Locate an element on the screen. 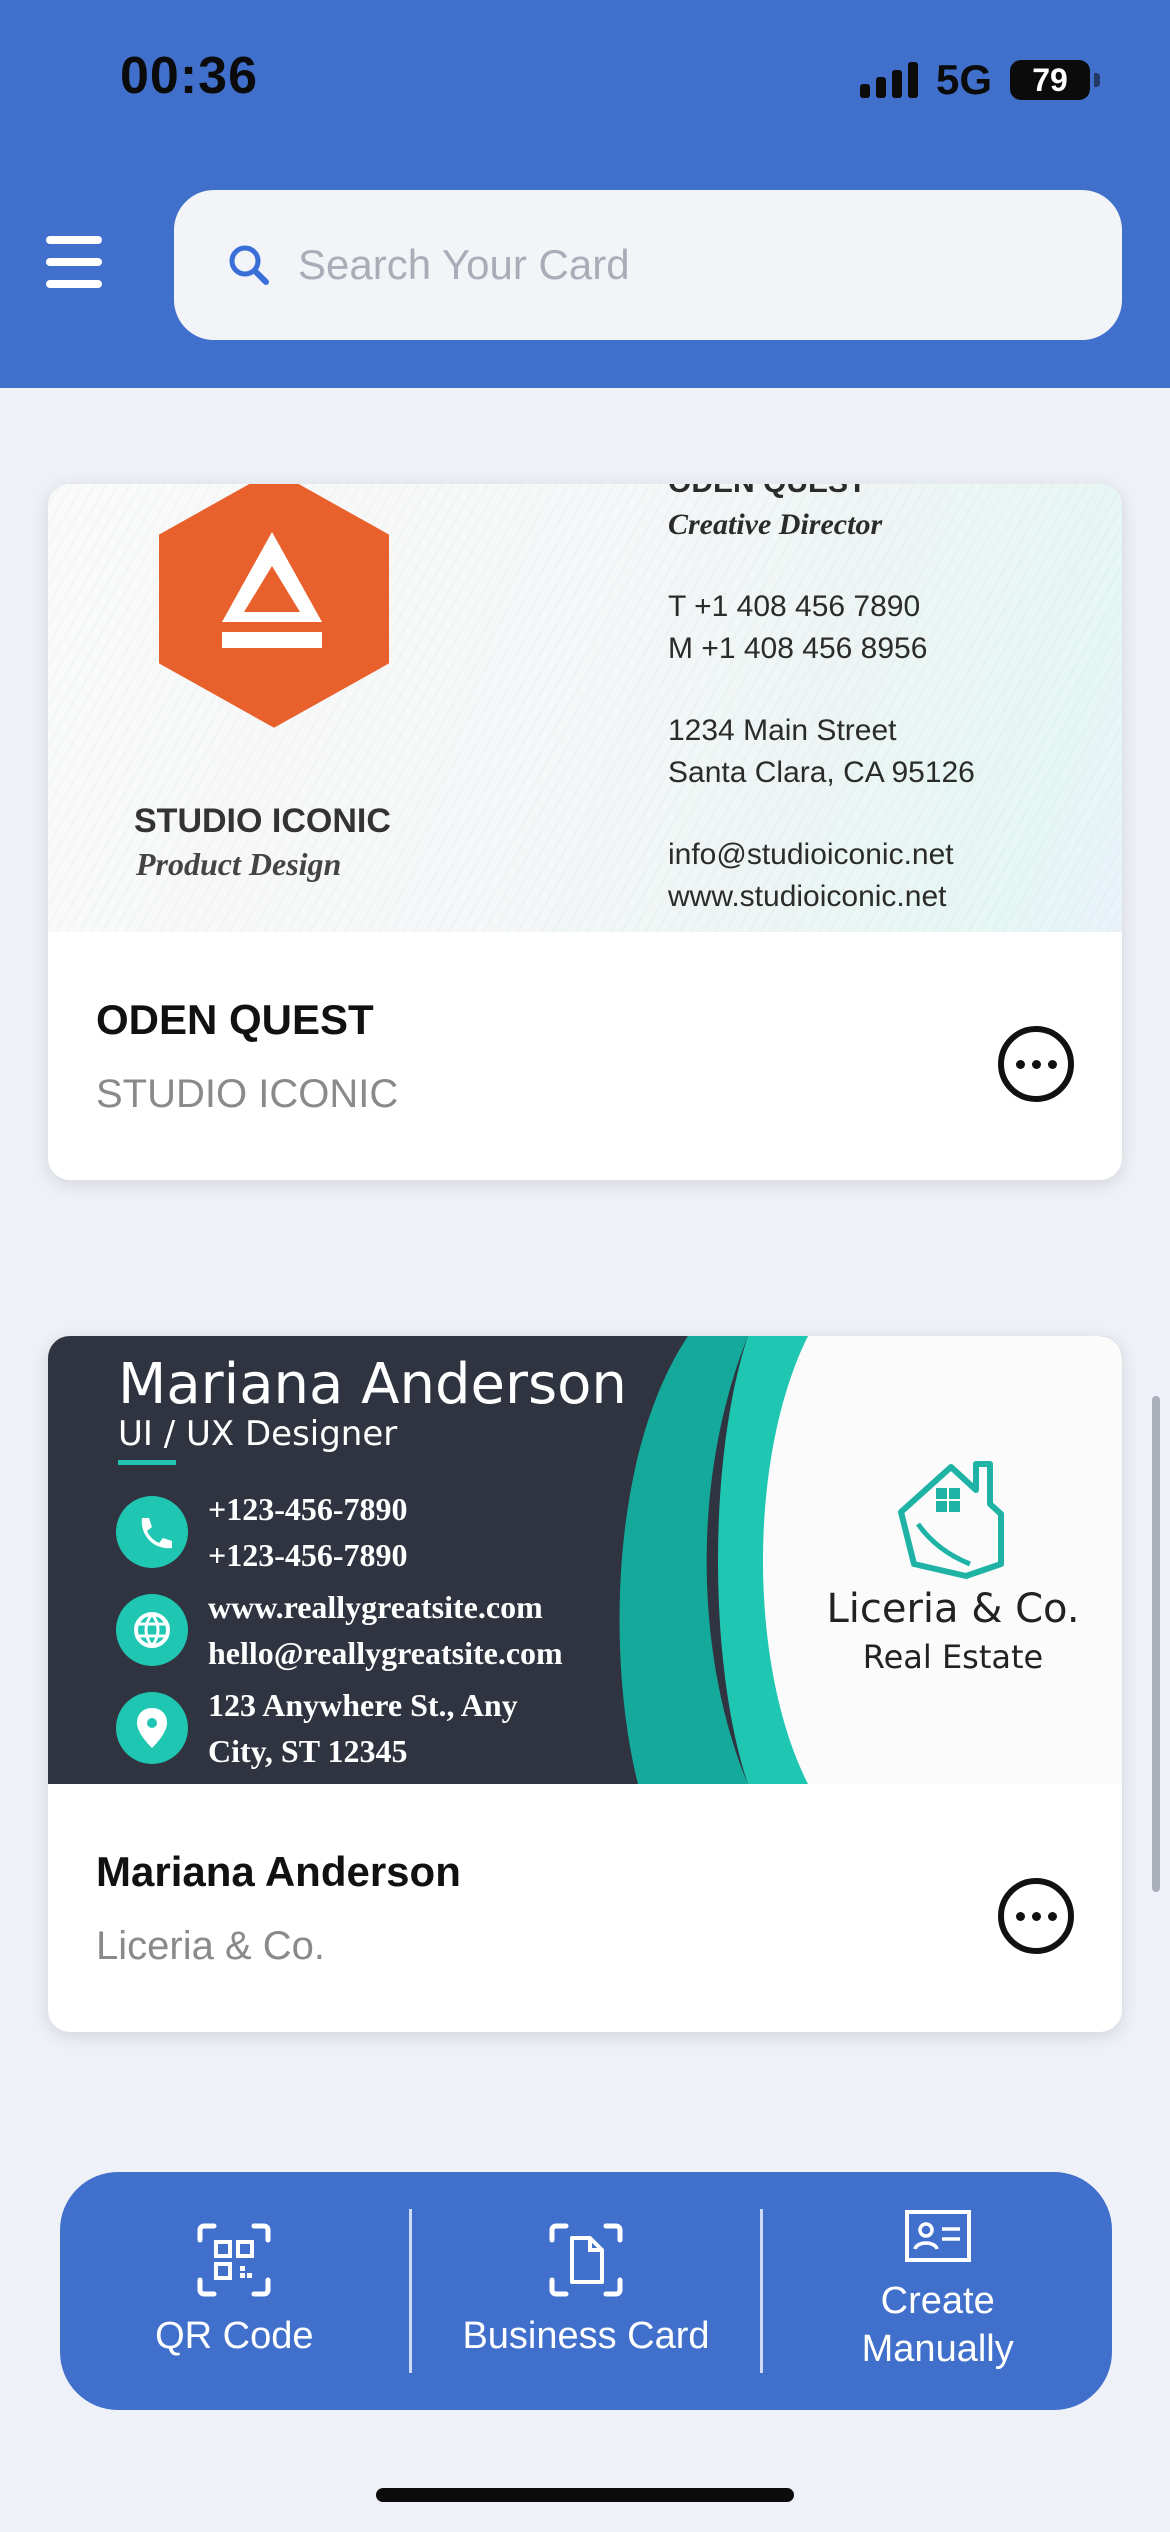 The image size is (1170, 2532). phone-icon is located at coordinates (152, 1532).